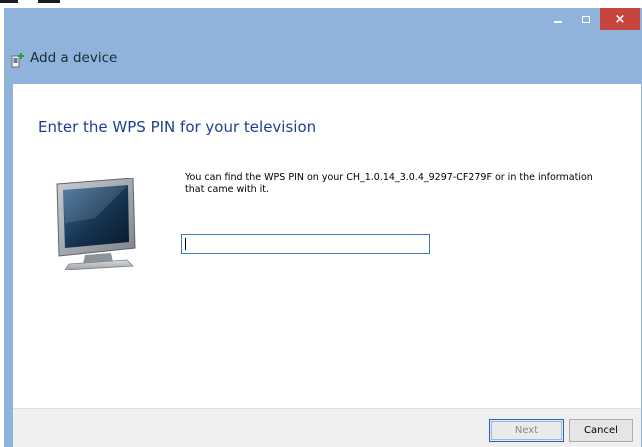 This screenshot has width=642, height=447. I want to click on page-heading: Enter the WPS PIN for your television, so click(177, 127).